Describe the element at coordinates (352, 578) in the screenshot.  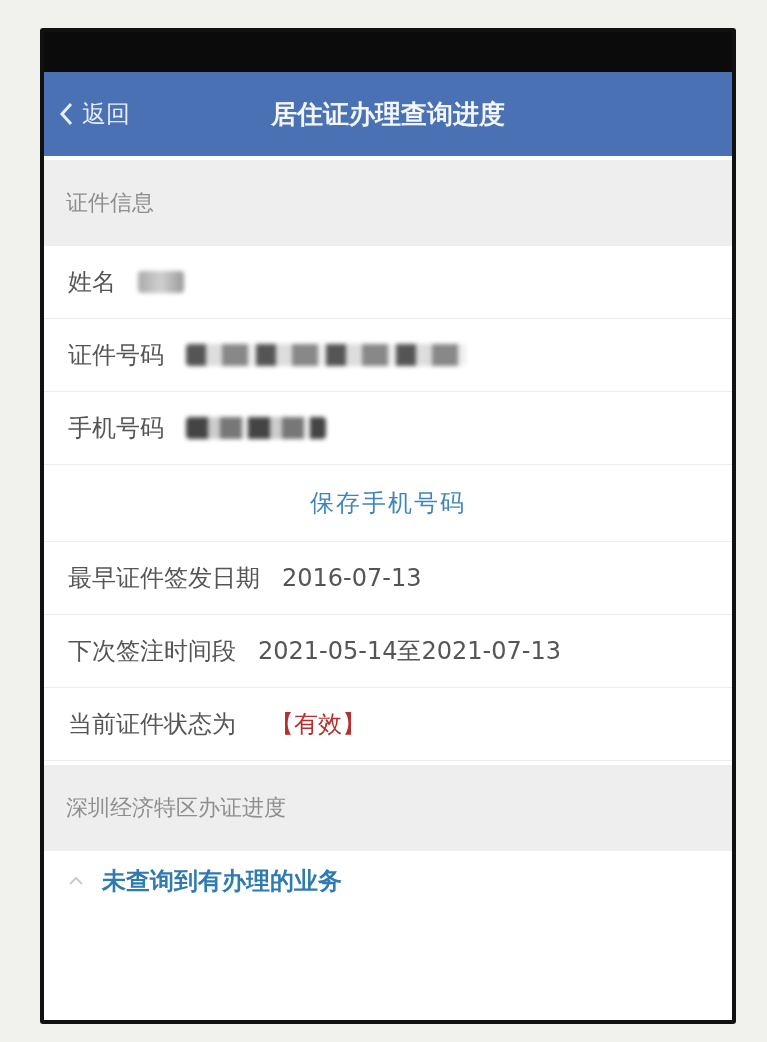
I see `field-value: 2016-07-13` at that location.